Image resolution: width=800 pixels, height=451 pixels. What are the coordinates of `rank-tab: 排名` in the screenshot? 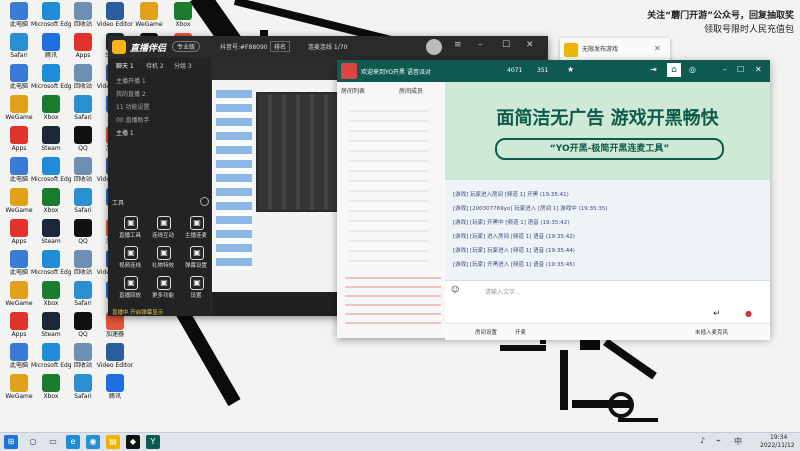 It's located at (280, 46).